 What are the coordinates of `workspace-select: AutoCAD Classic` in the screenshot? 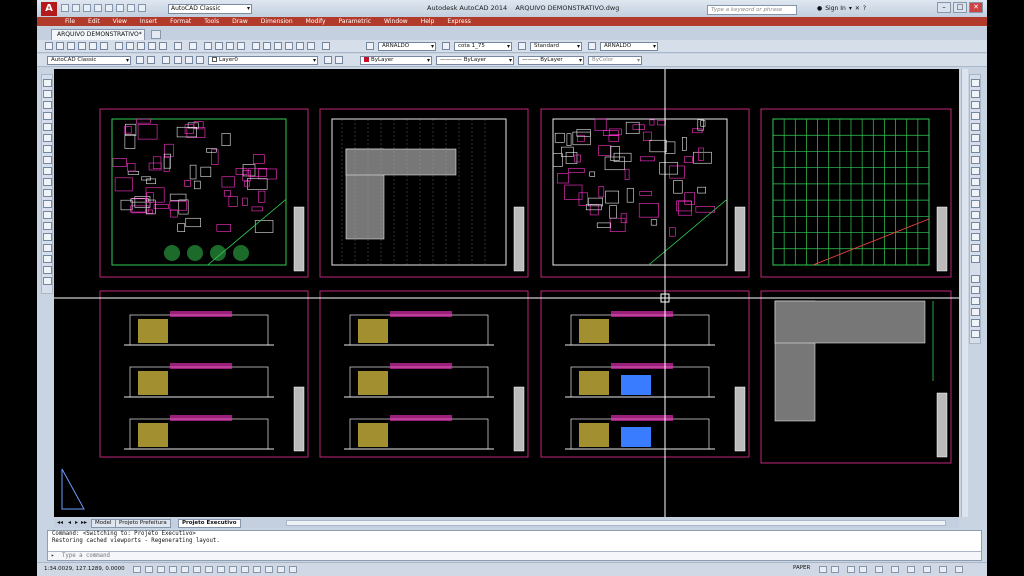 It's located at (89, 60).